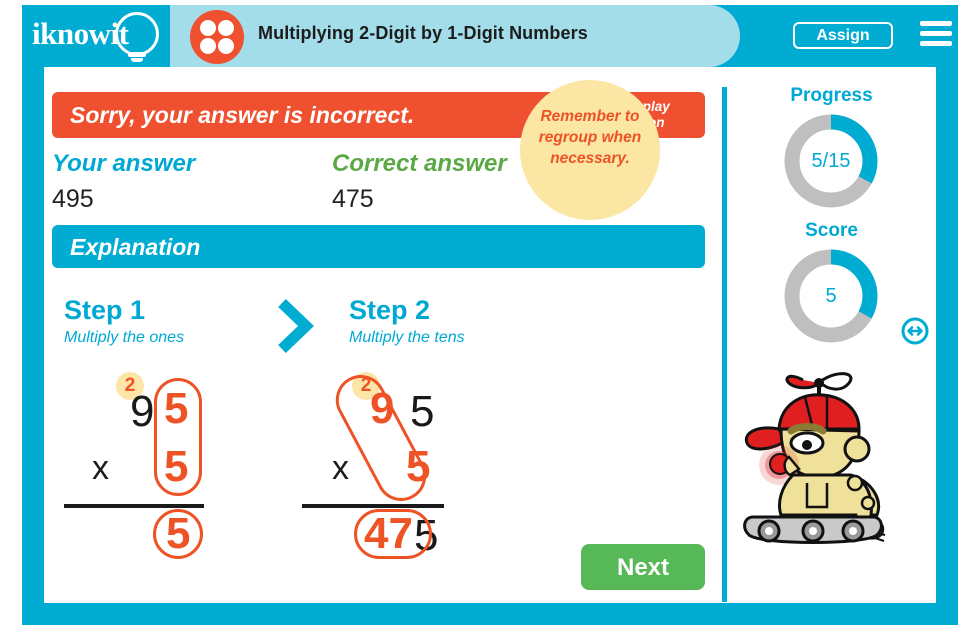  Describe the element at coordinates (831, 230) in the screenshot. I see `score-label: Score` at that location.